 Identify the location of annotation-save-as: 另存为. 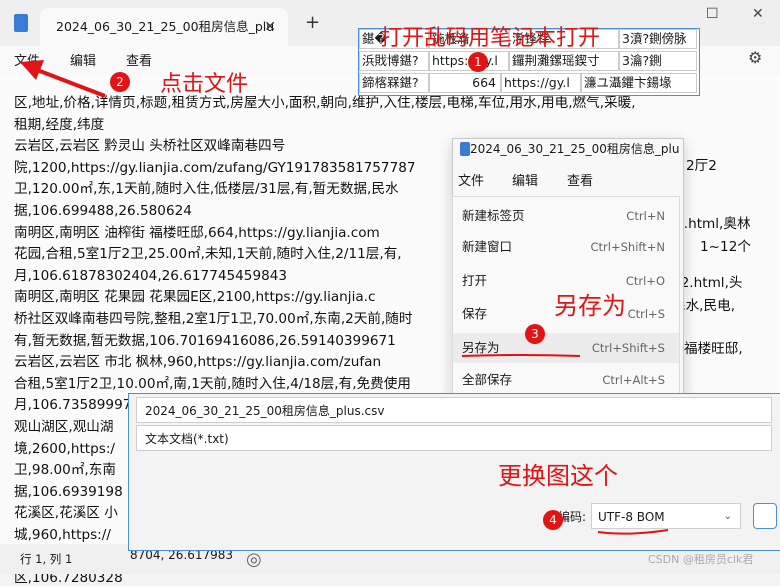
(590, 306).